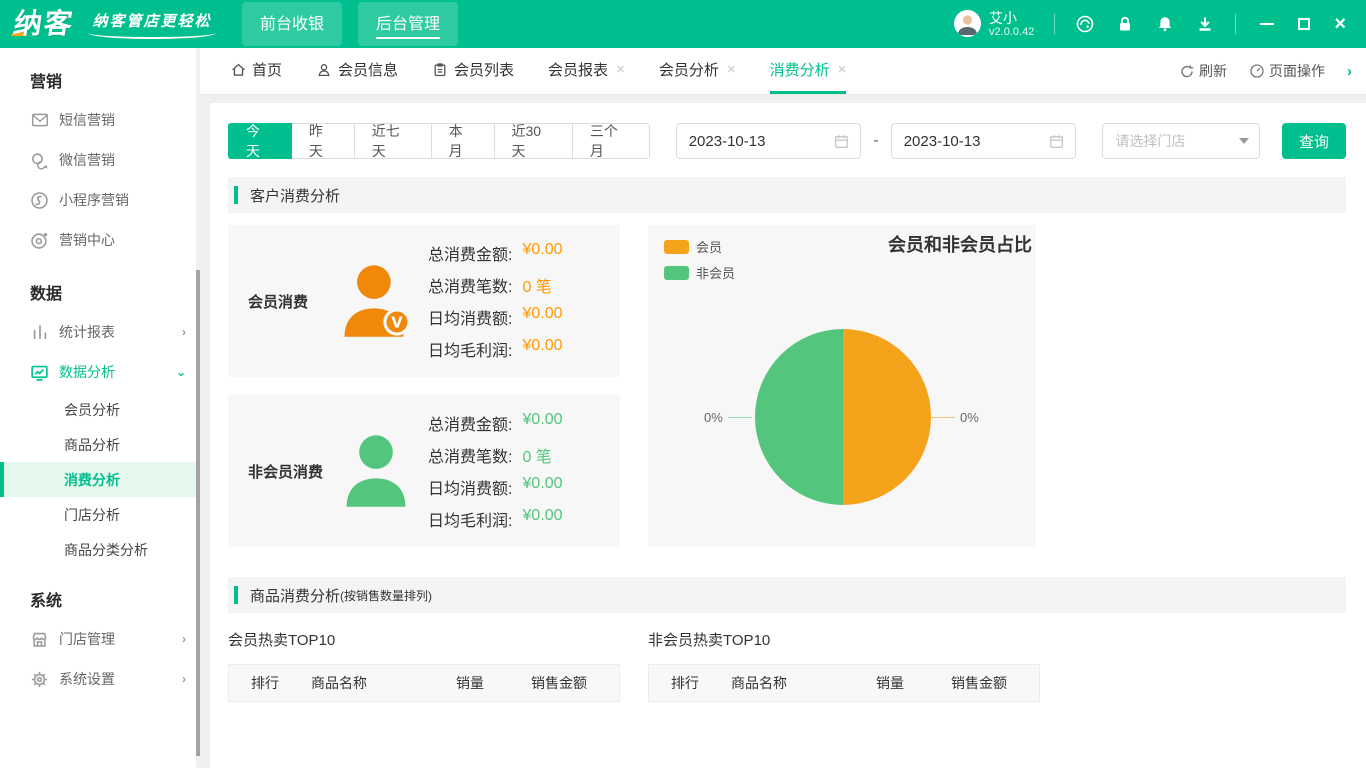 Image resolution: width=1366 pixels, height=768 pixels. What do you see at coordinates (100, 679) in the screenshot?
I see `sidebar-item-system-settings: 系统设置 ›` at bounding box center [100, 679].